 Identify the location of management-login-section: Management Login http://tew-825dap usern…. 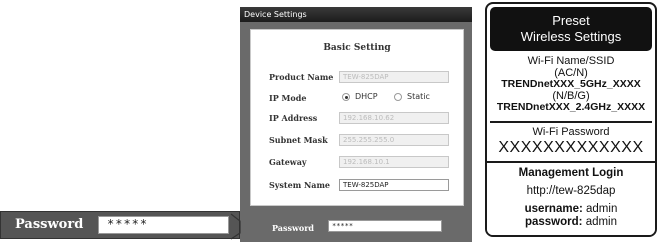
(571, 198).